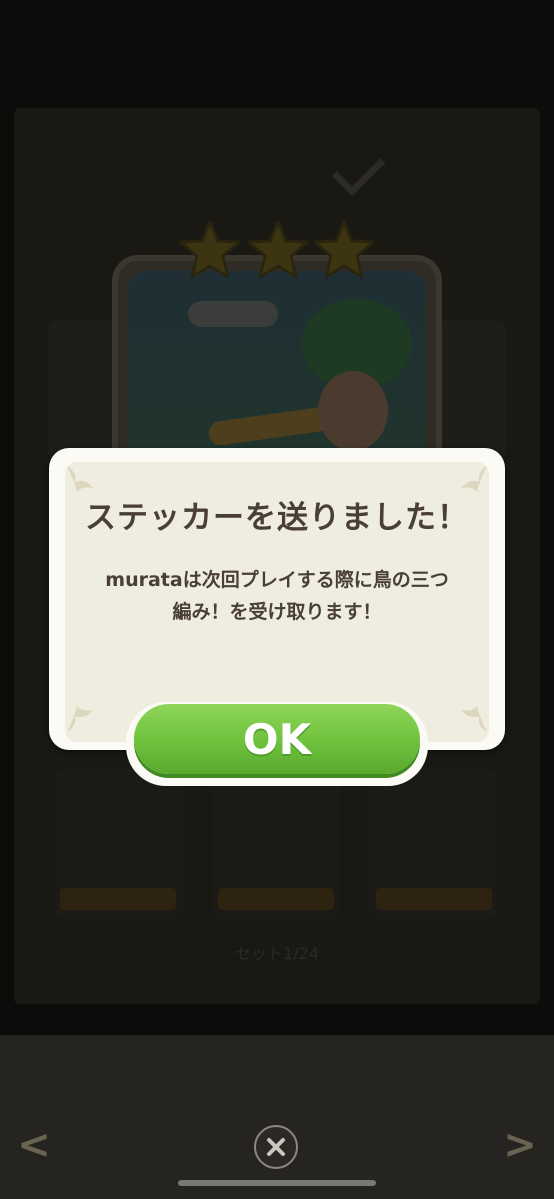  I want to click on side-sticker-card-left, so click(83, 390).